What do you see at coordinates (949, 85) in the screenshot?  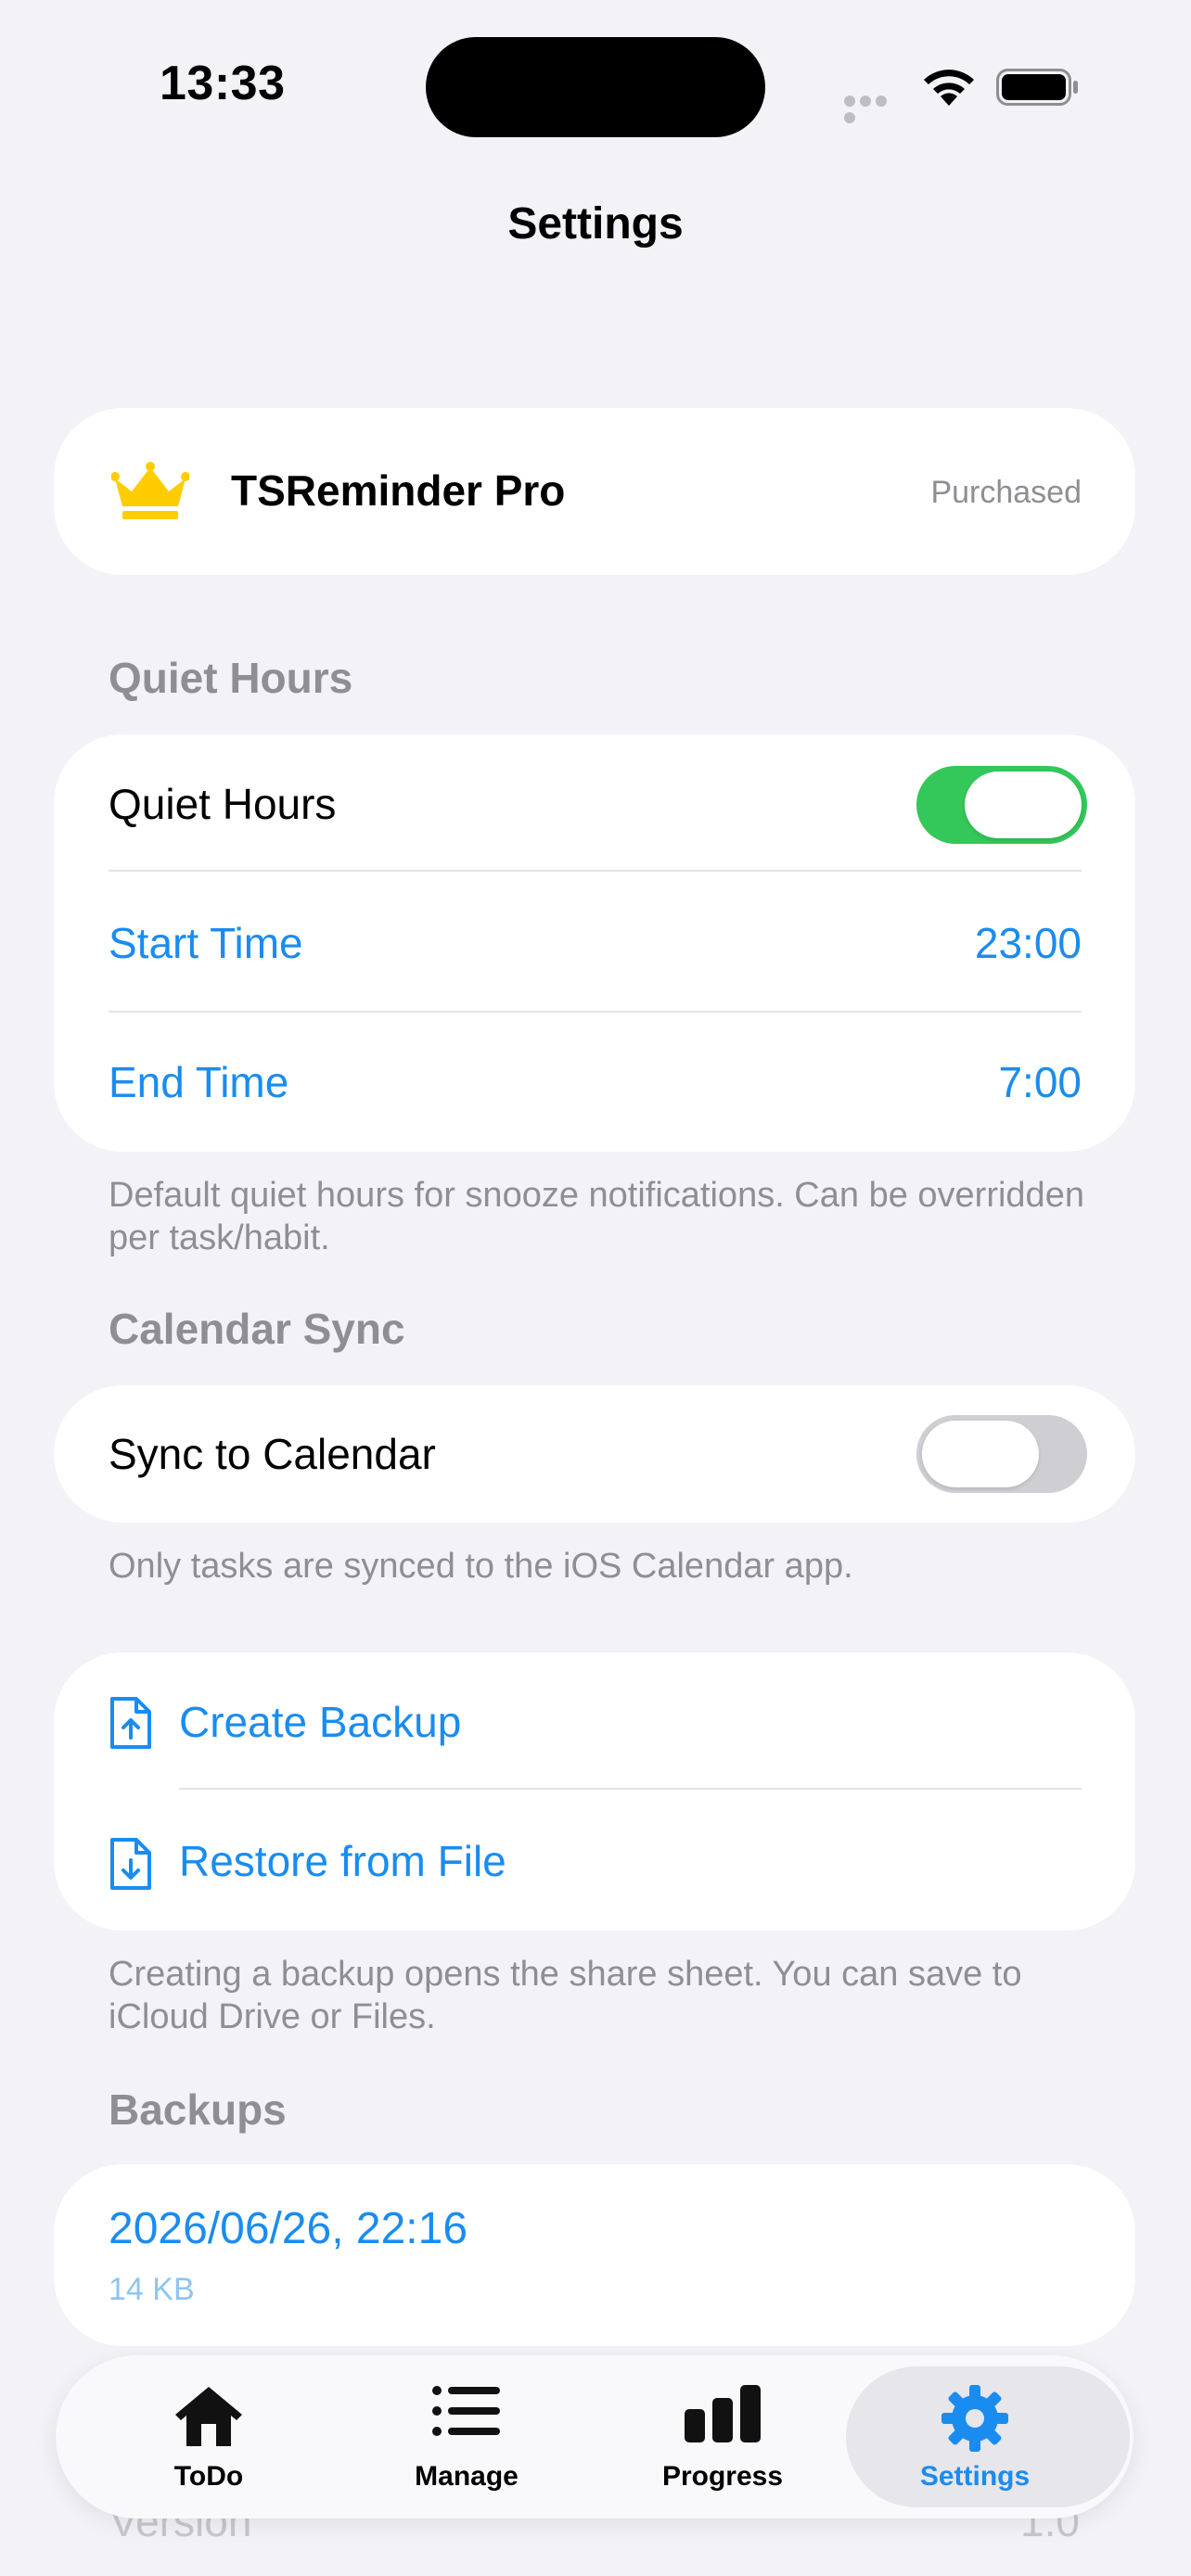 I see `wifi-icon` at bounding box center [949, 85].